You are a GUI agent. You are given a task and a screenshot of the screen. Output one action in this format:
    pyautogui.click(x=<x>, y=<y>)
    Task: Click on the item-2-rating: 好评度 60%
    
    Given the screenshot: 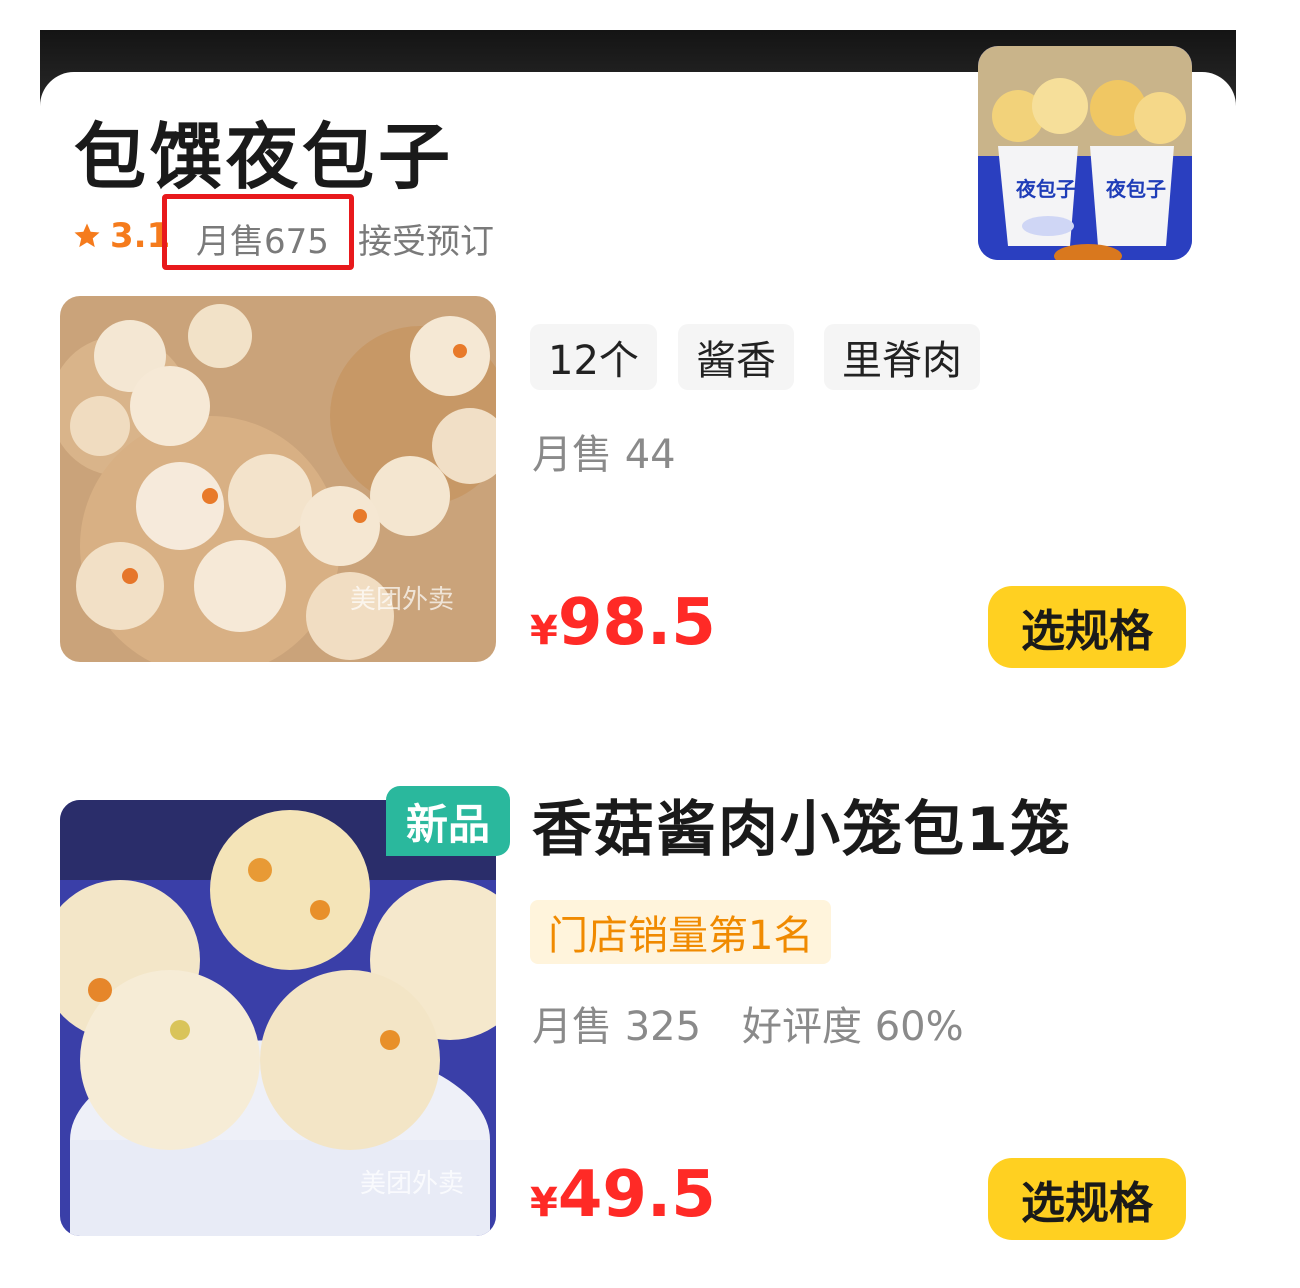 What is the action you would take?
    pyautogui.click(x=853, y=1027)
    